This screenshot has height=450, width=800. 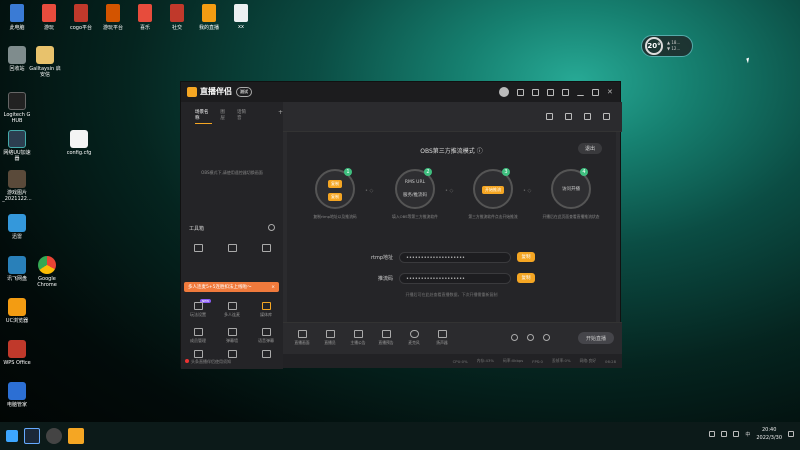 I want to click on screen-icon, so click(x=302, y=334).